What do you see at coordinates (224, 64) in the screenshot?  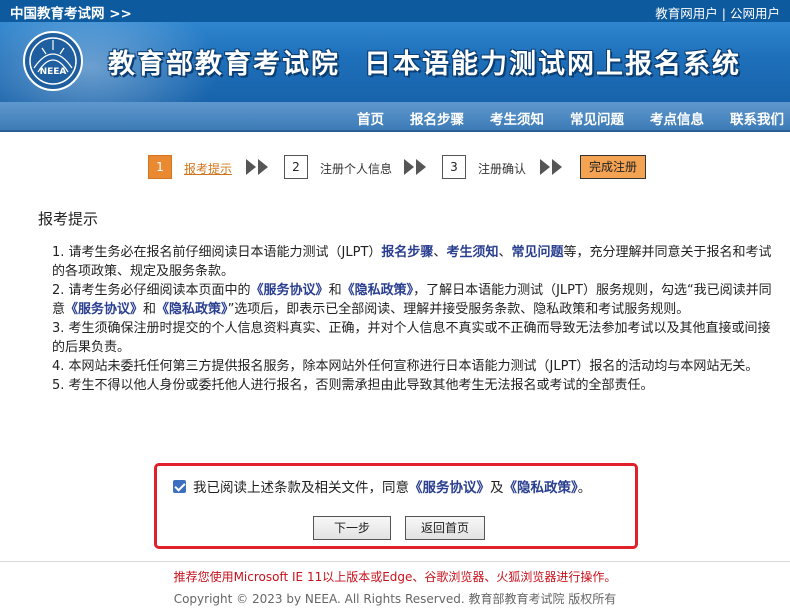 I see `org-name: 教育部教育考试院` at bounding box center [224, 64].